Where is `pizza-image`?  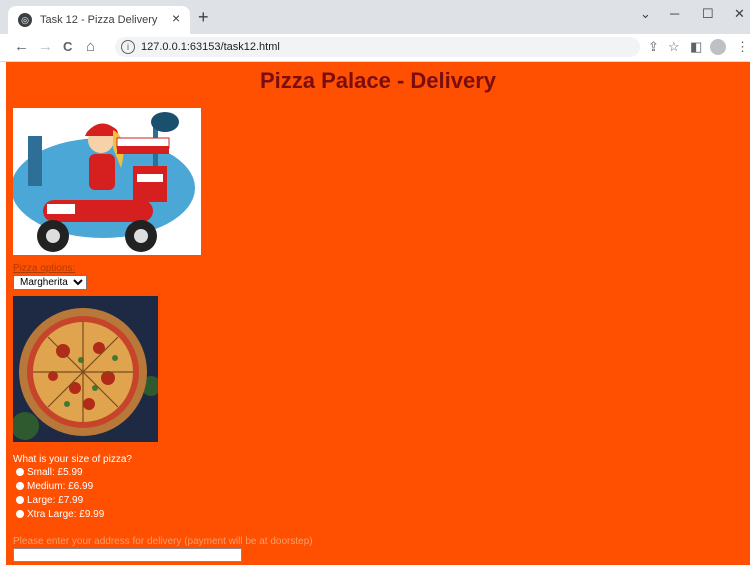
pizza-image is located at coordinates (85, 369).